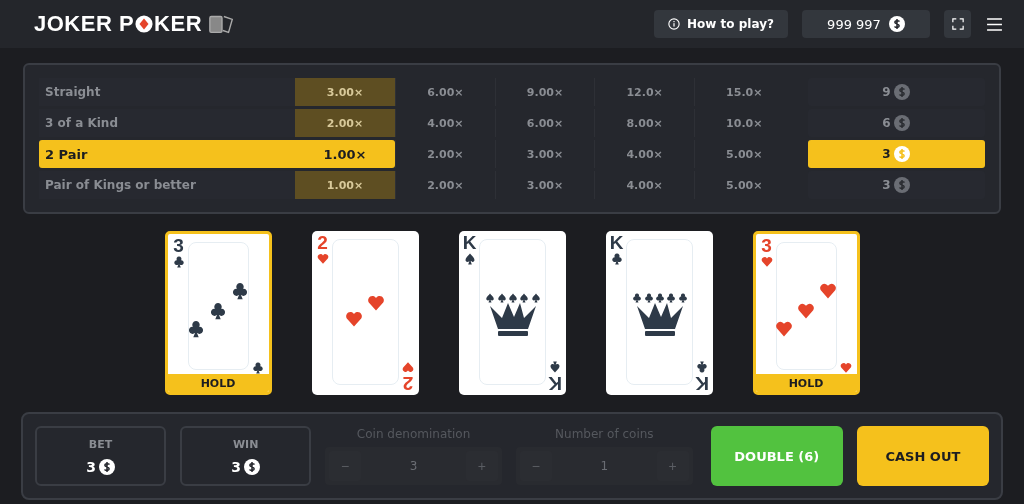  Describe the element at coordinates (776, 456) in the screenshot. I see `double-button: DOUBLE (6)` at that location.